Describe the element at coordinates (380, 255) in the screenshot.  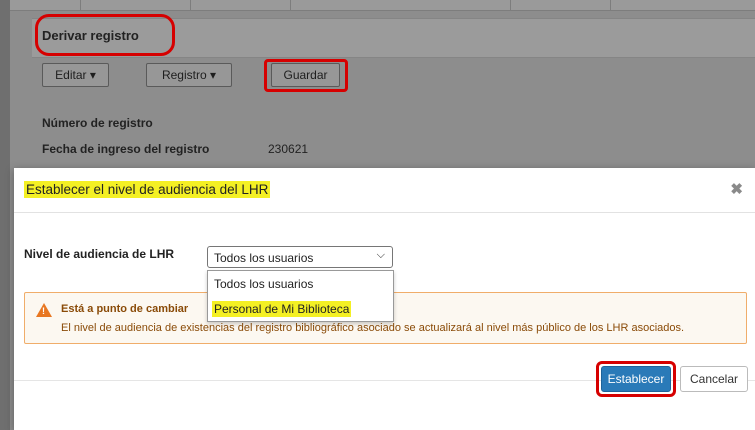
I see `chevron-down-icon: ⌵` at that location.